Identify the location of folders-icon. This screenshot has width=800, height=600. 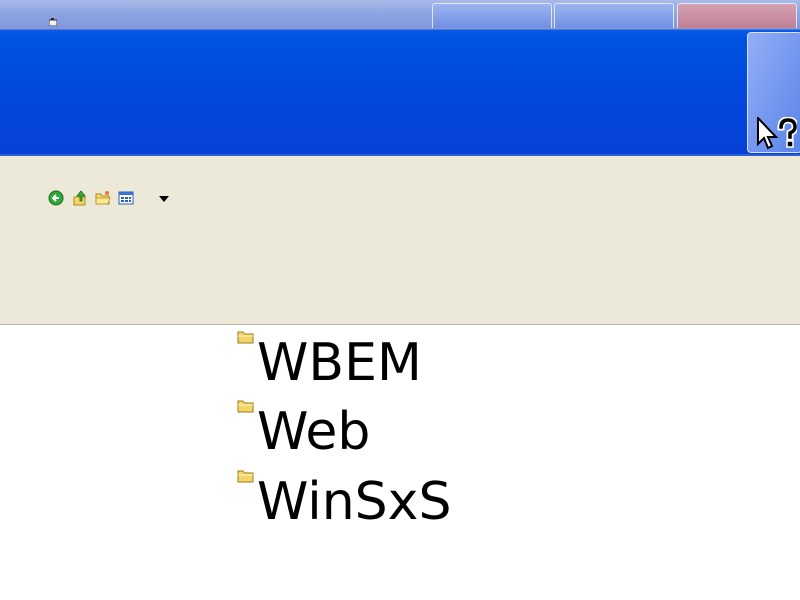
(103, 198).